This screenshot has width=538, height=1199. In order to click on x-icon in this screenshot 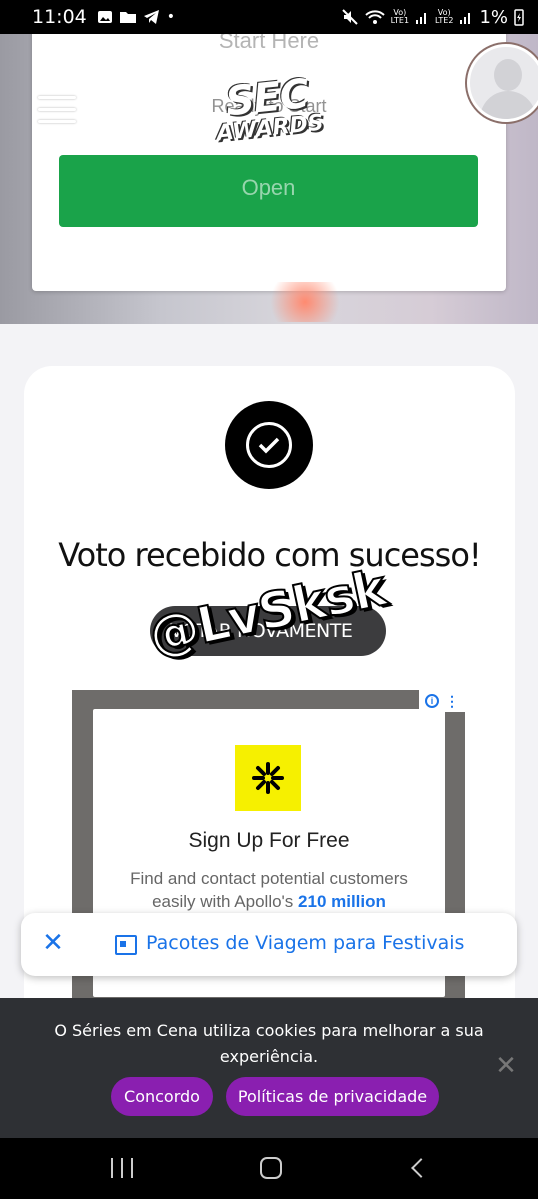, I will do `click(427, 111)`.